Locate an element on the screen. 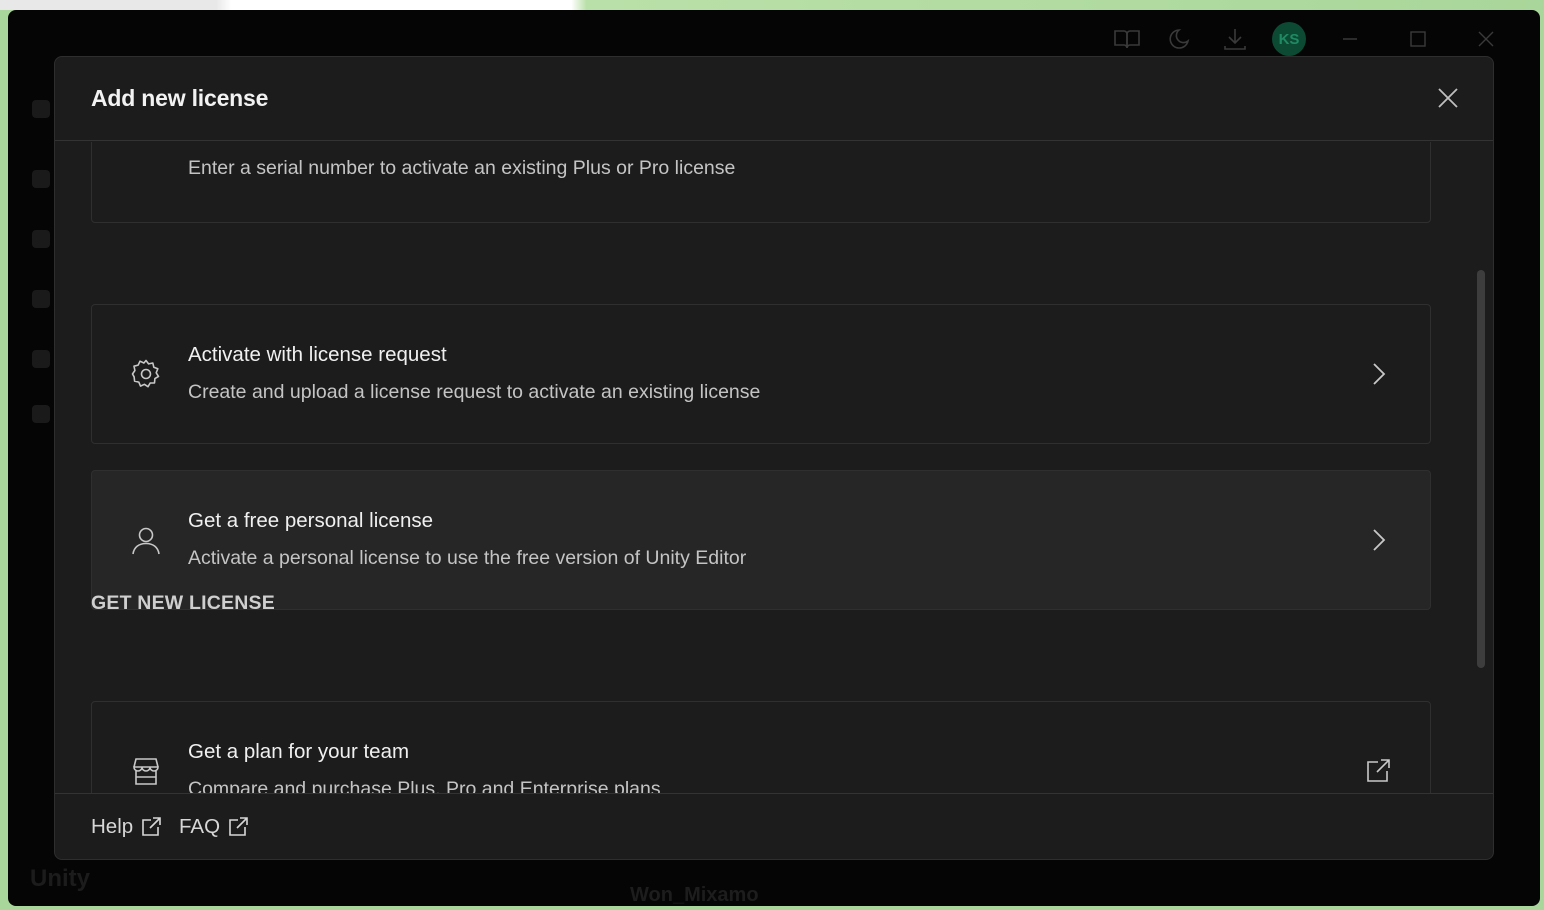  background-brand: Unity is located at coordinates (60, 878).